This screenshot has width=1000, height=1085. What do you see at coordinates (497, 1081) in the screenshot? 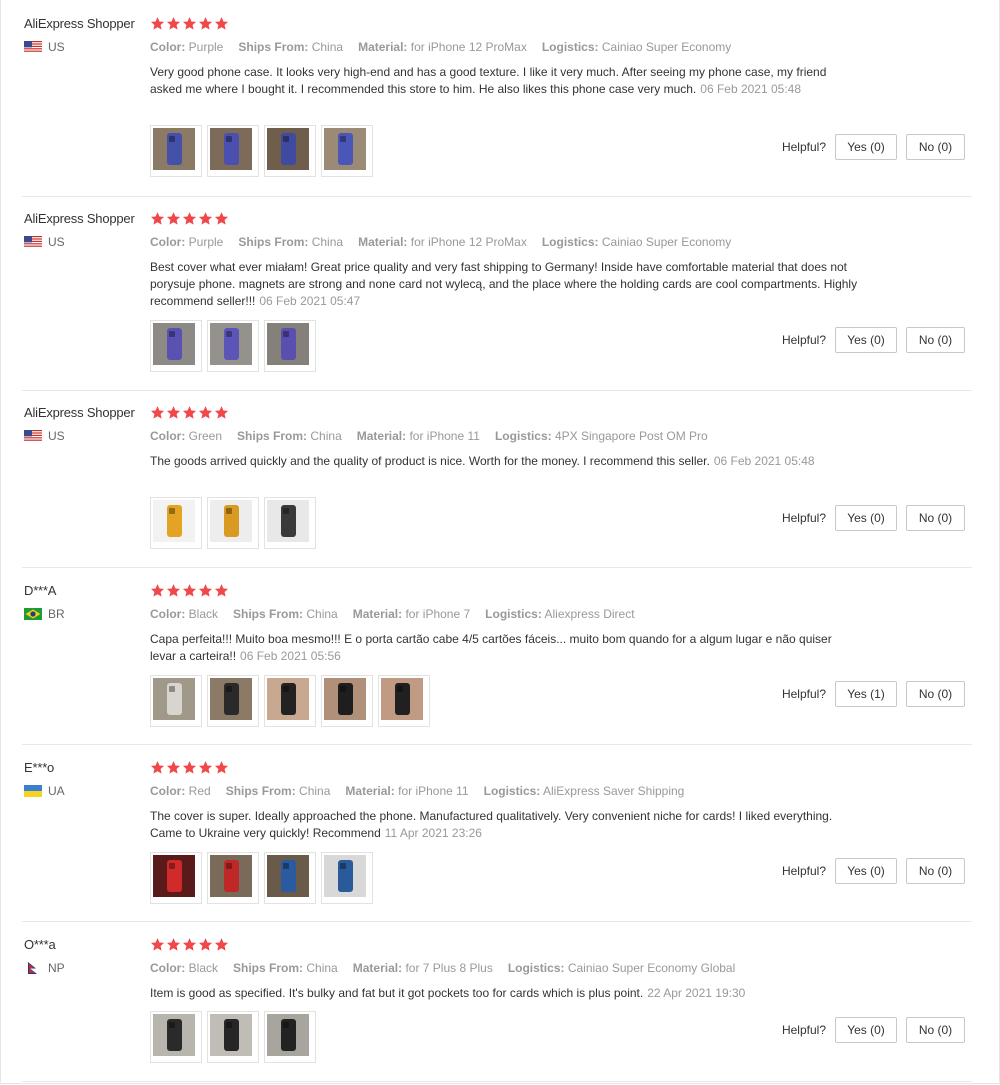
I see `review-divider` at bounding box center [497, 1081].